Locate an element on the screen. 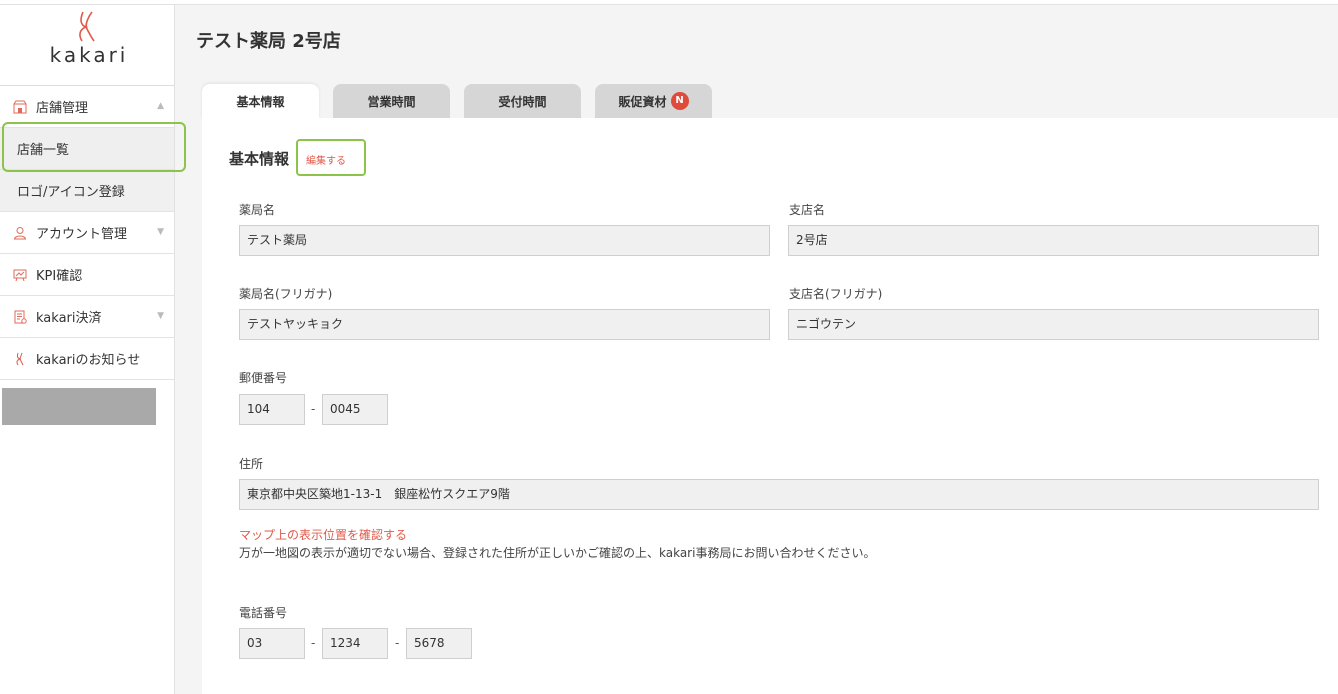 This screenshot has width=1338, height=694. sidebar-item-label: ロゴ/アイコン登録 is located at coordinates (71, 192).